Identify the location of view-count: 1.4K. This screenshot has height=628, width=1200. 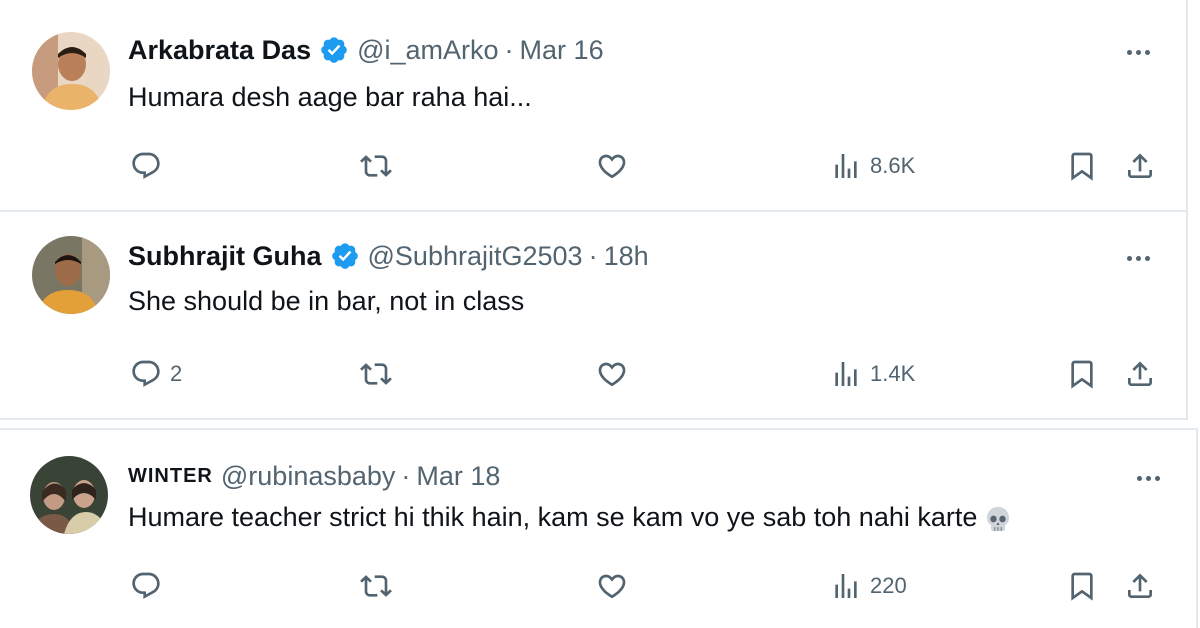
(893, 373).